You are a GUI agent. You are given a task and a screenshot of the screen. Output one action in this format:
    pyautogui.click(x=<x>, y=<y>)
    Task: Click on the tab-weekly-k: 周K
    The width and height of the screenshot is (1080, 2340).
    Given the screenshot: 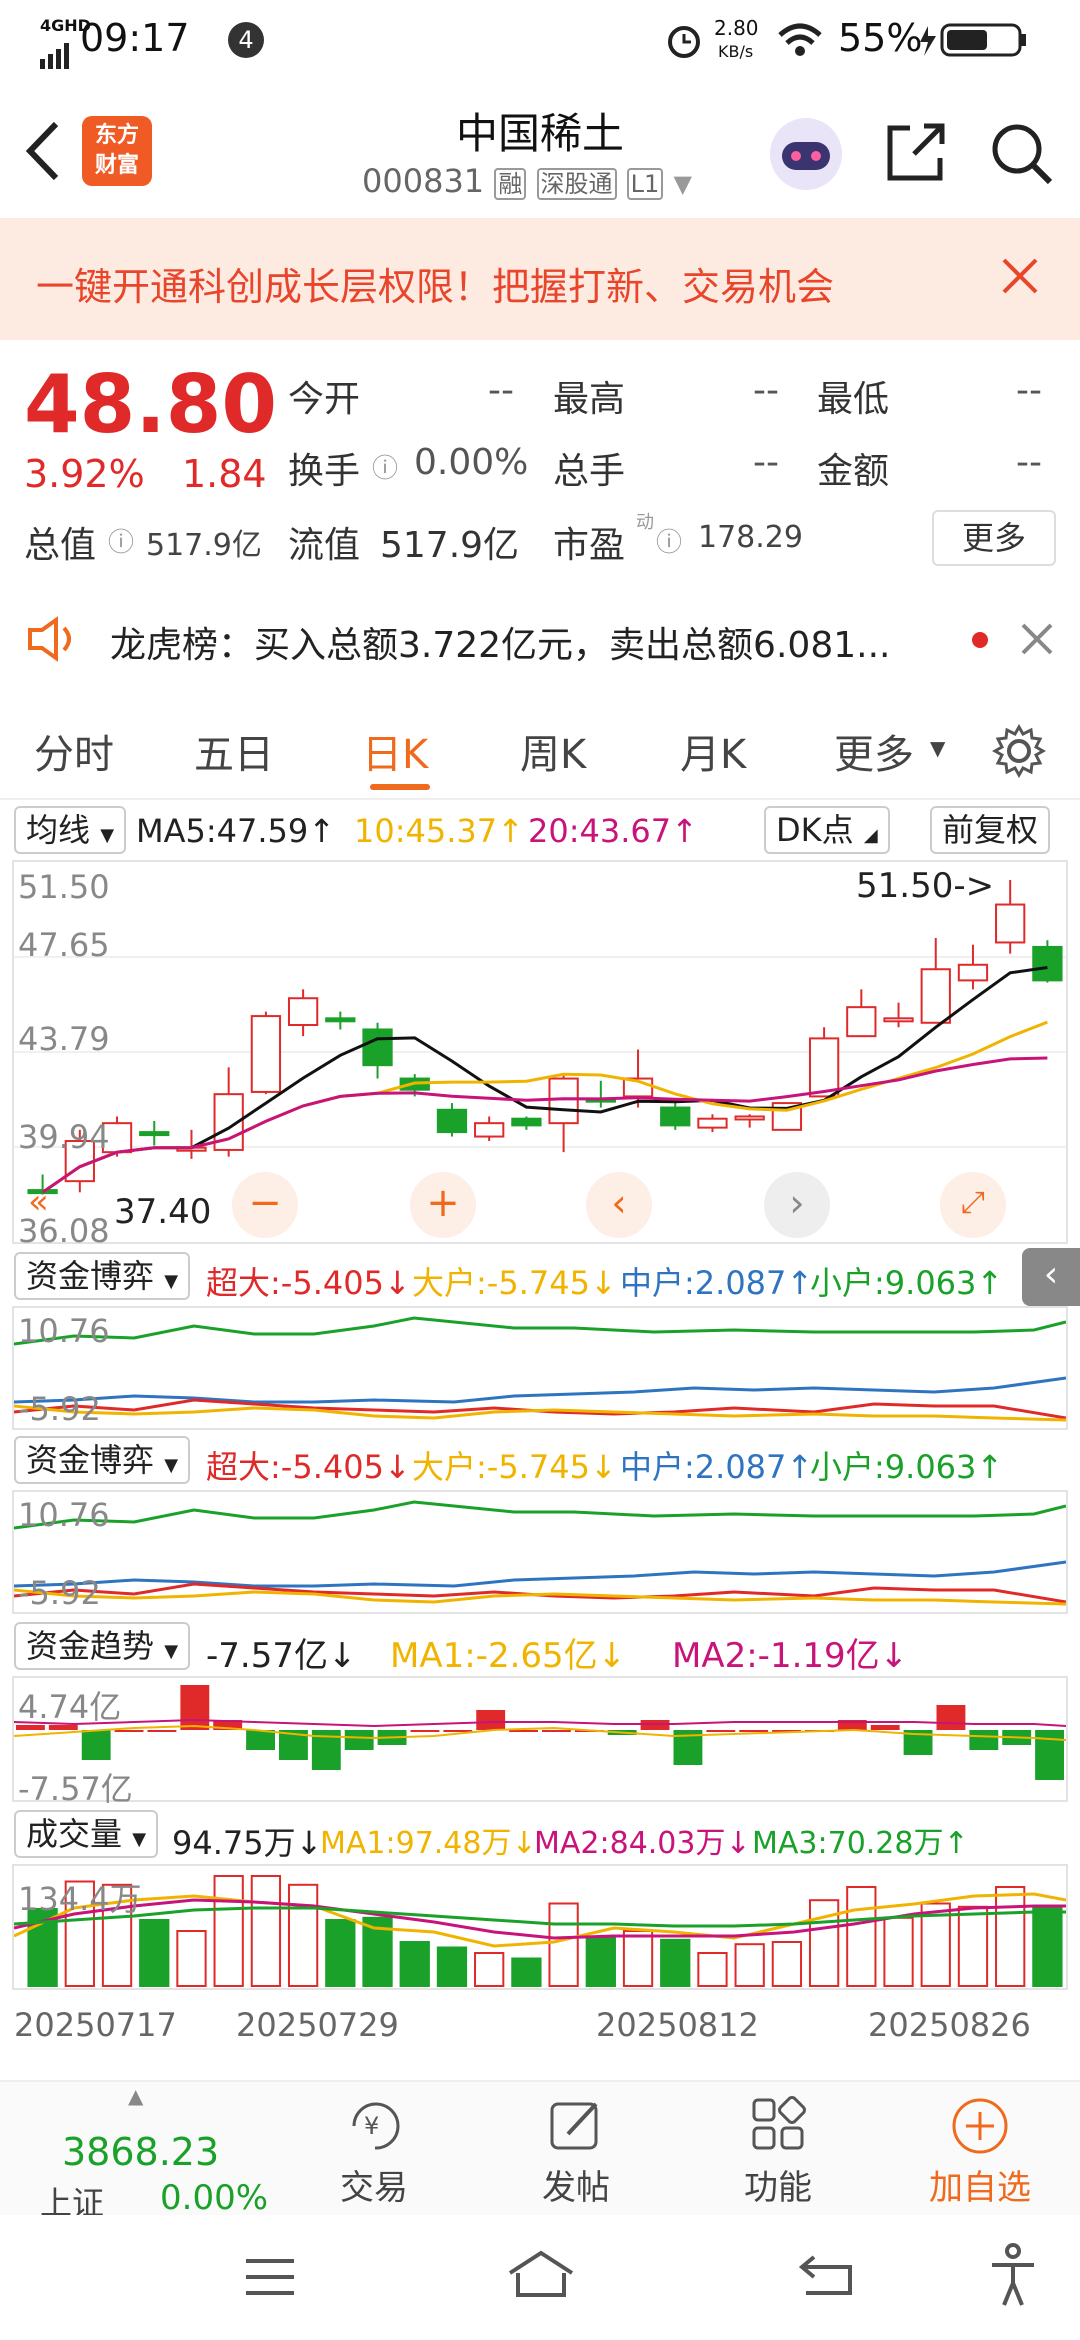 What is the action you would take?
    pyautogui.click(x=553, y=751)
    